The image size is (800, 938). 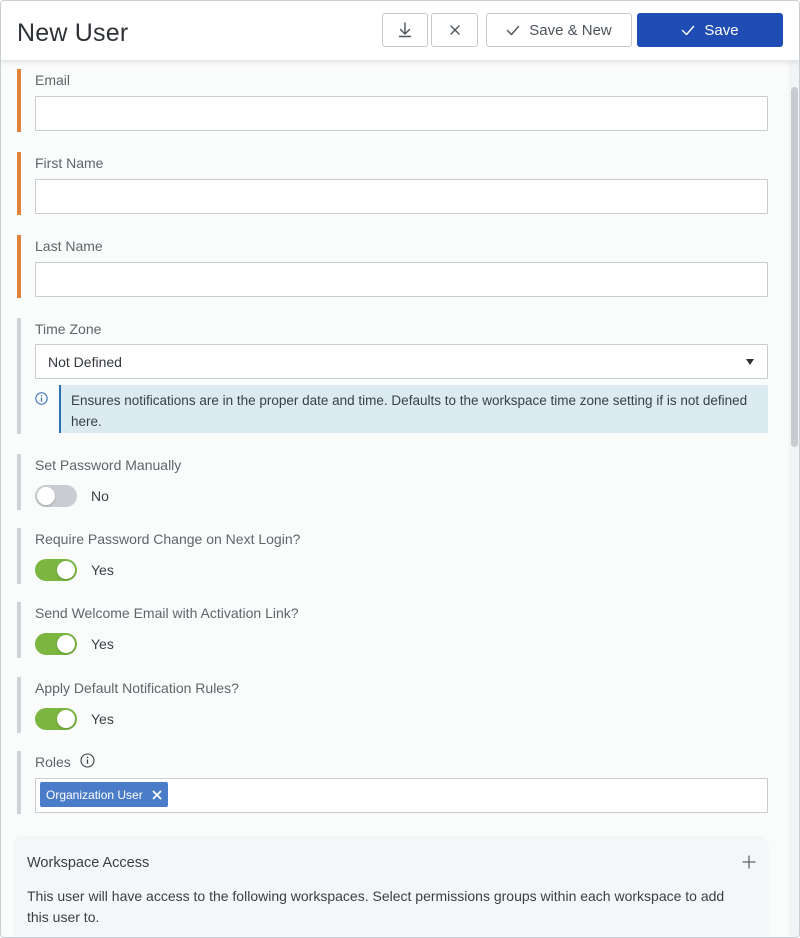 What do you see at coordinates (167, 613) in the screenshot?
I see `welcome-email-label: Send Welcome Email with Activation Link?` at bounding box center [167, 613].